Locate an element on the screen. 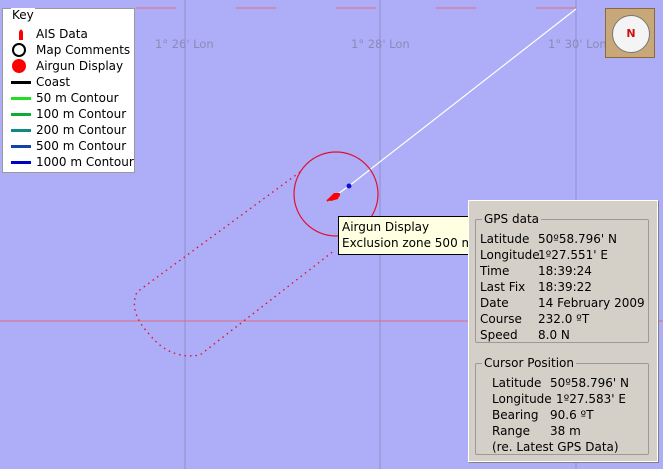 This screenshot has width=663, height=469. ship-icon is located at coordinates (21, 34).